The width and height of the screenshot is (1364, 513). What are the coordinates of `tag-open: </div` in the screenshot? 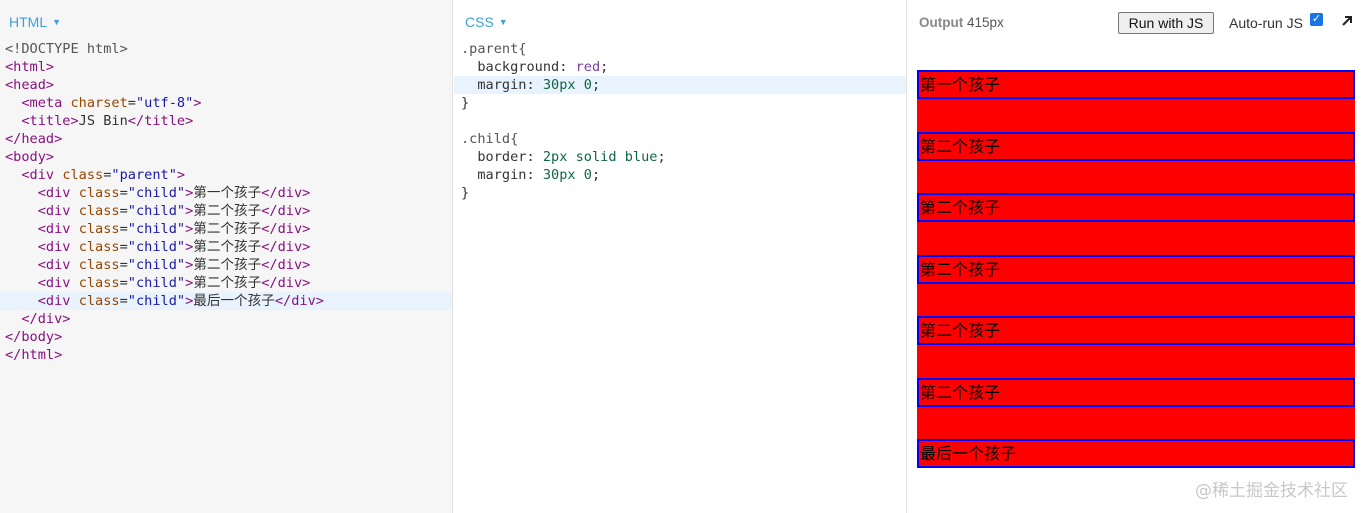 It's located at (42, 319).